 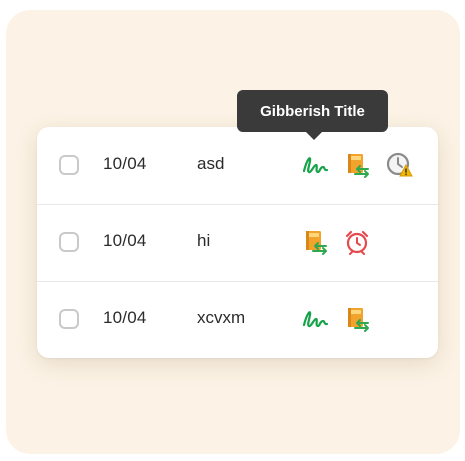 I want to click on tooltip-text: Gibberish Title, so click(x=312, y=111).